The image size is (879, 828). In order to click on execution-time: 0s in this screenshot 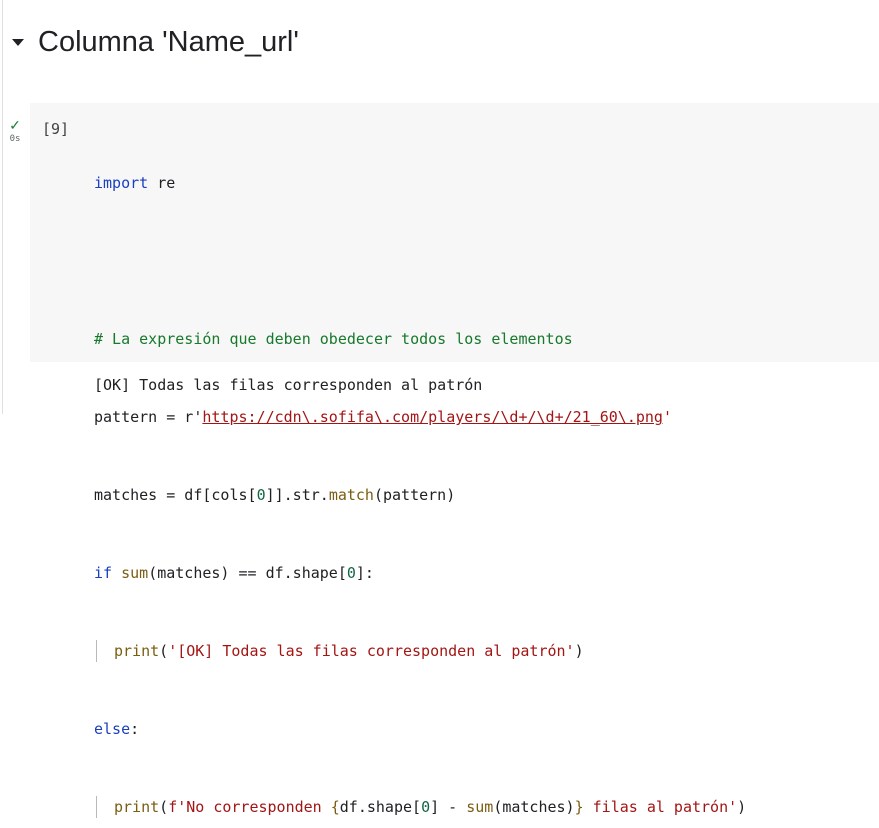, I will do `click(15, 139)`.